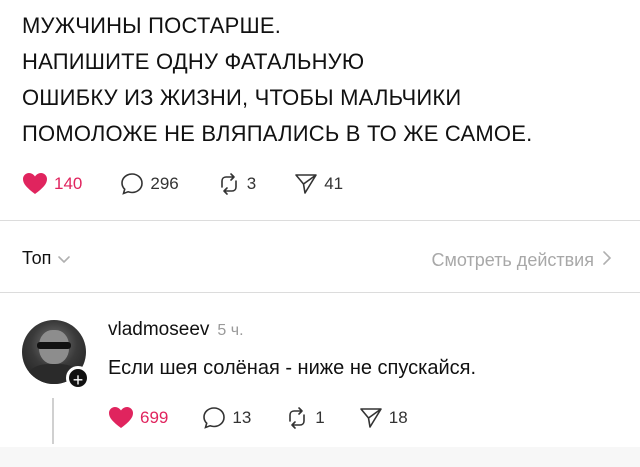 The image size is (640, 467). I want to click on post-reply-count: 296, so click(164, 183).